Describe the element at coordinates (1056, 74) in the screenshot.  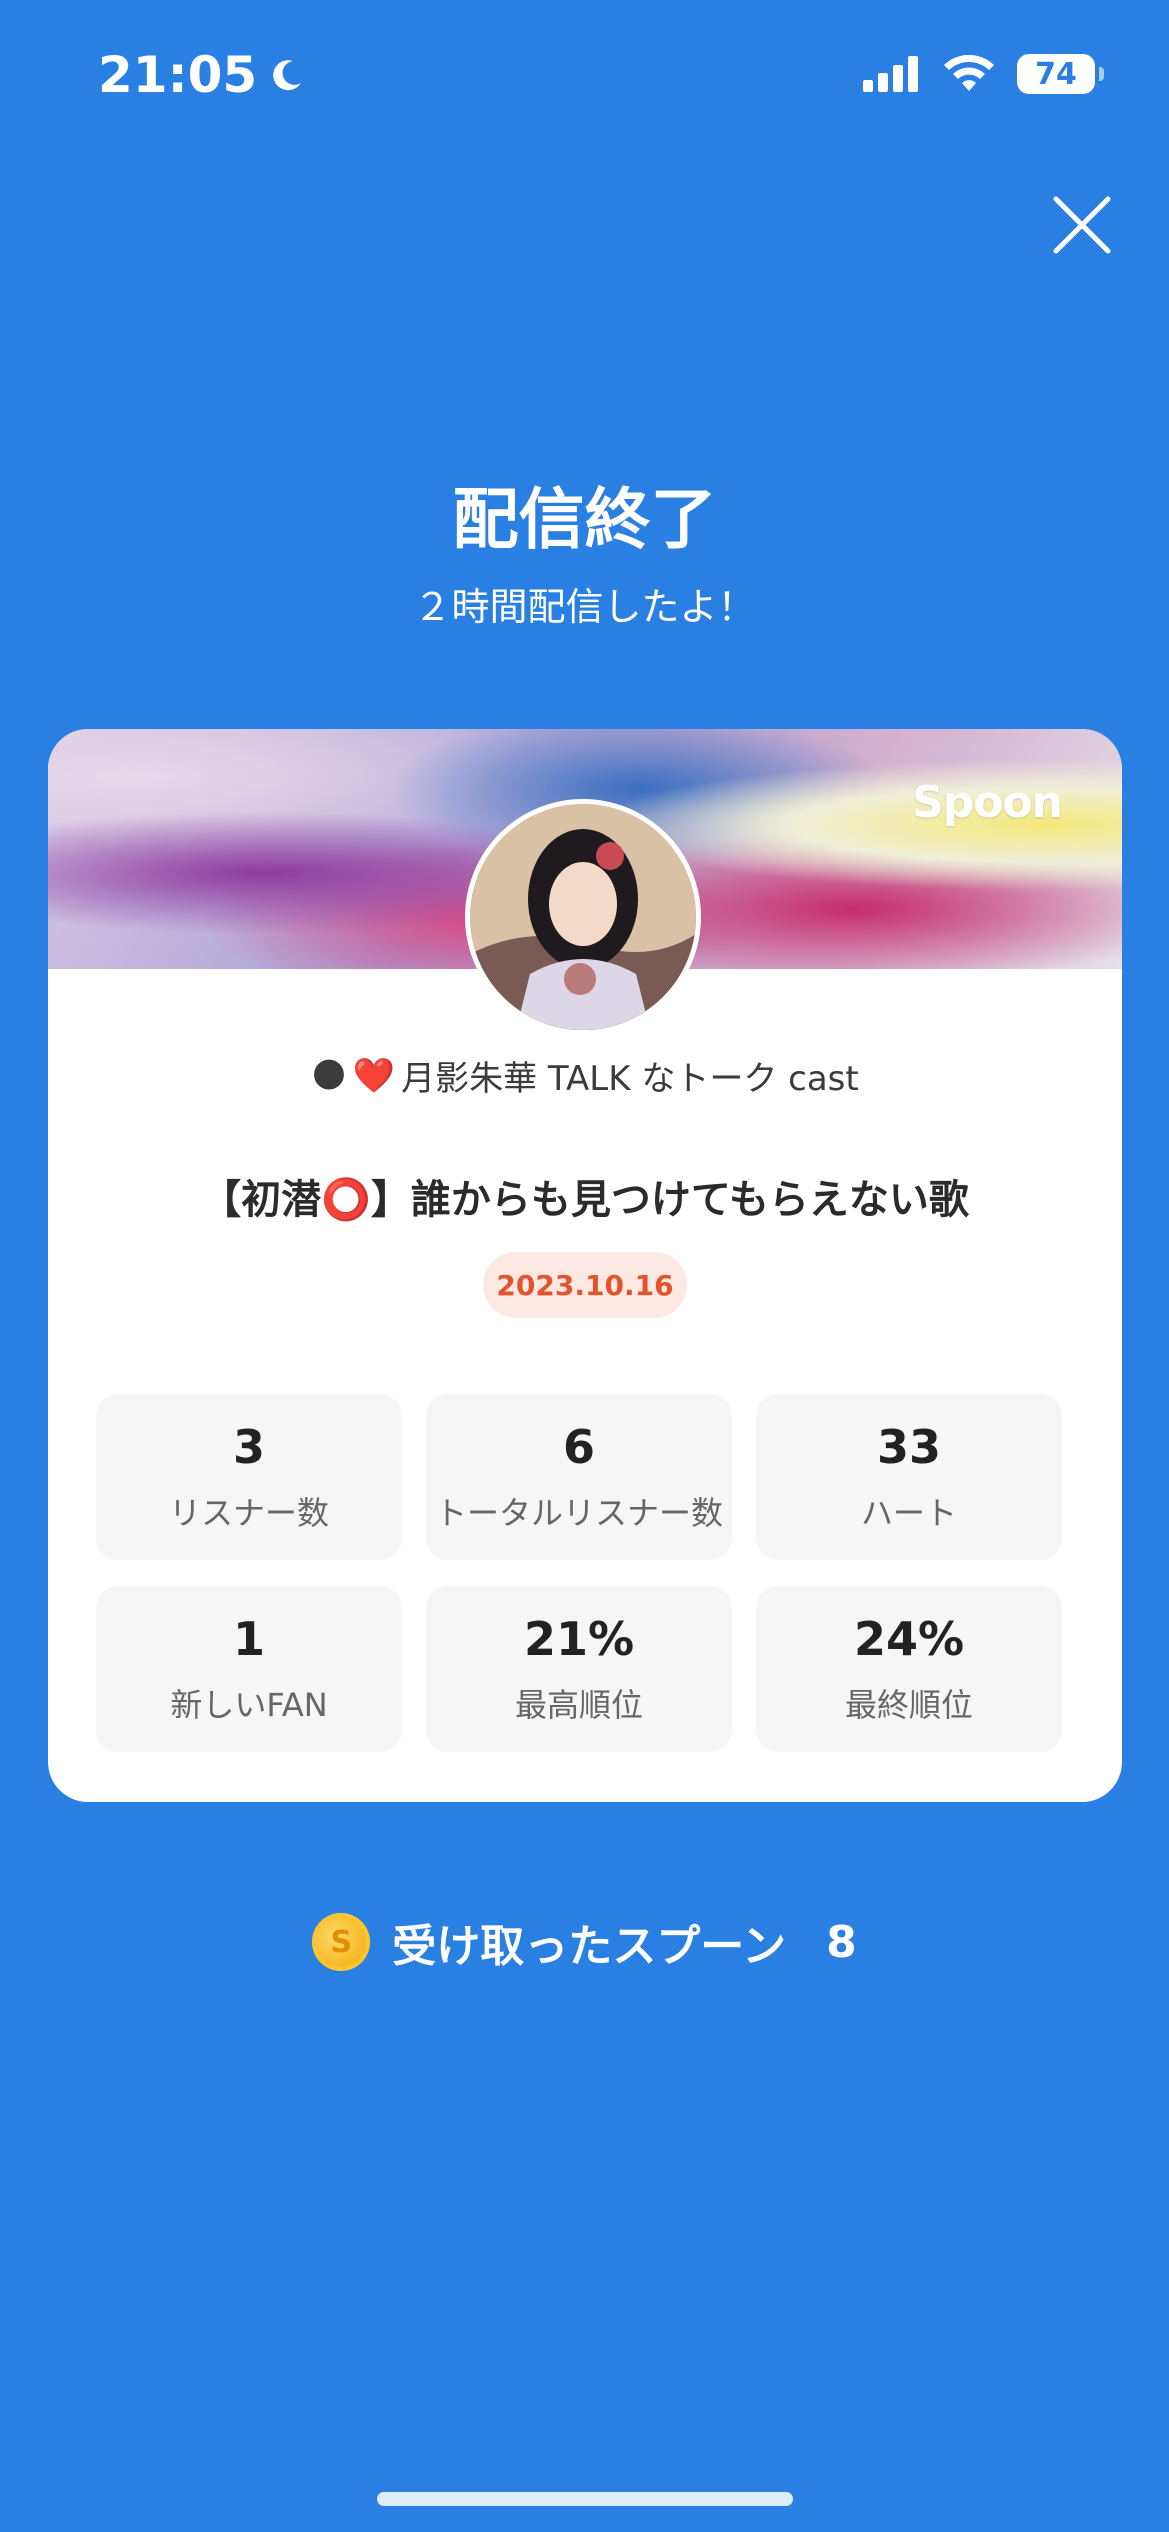
I see `battery-level: 74` at that location.